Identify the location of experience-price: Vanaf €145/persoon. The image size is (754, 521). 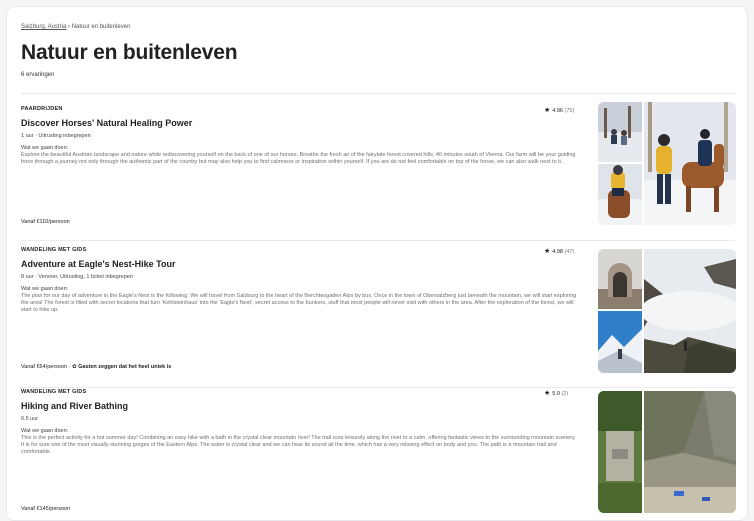
(46, 509).